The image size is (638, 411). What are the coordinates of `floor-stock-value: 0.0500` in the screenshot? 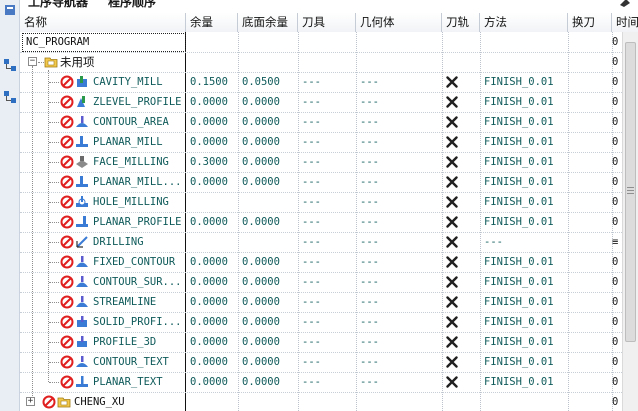 It's located at (261, 82).